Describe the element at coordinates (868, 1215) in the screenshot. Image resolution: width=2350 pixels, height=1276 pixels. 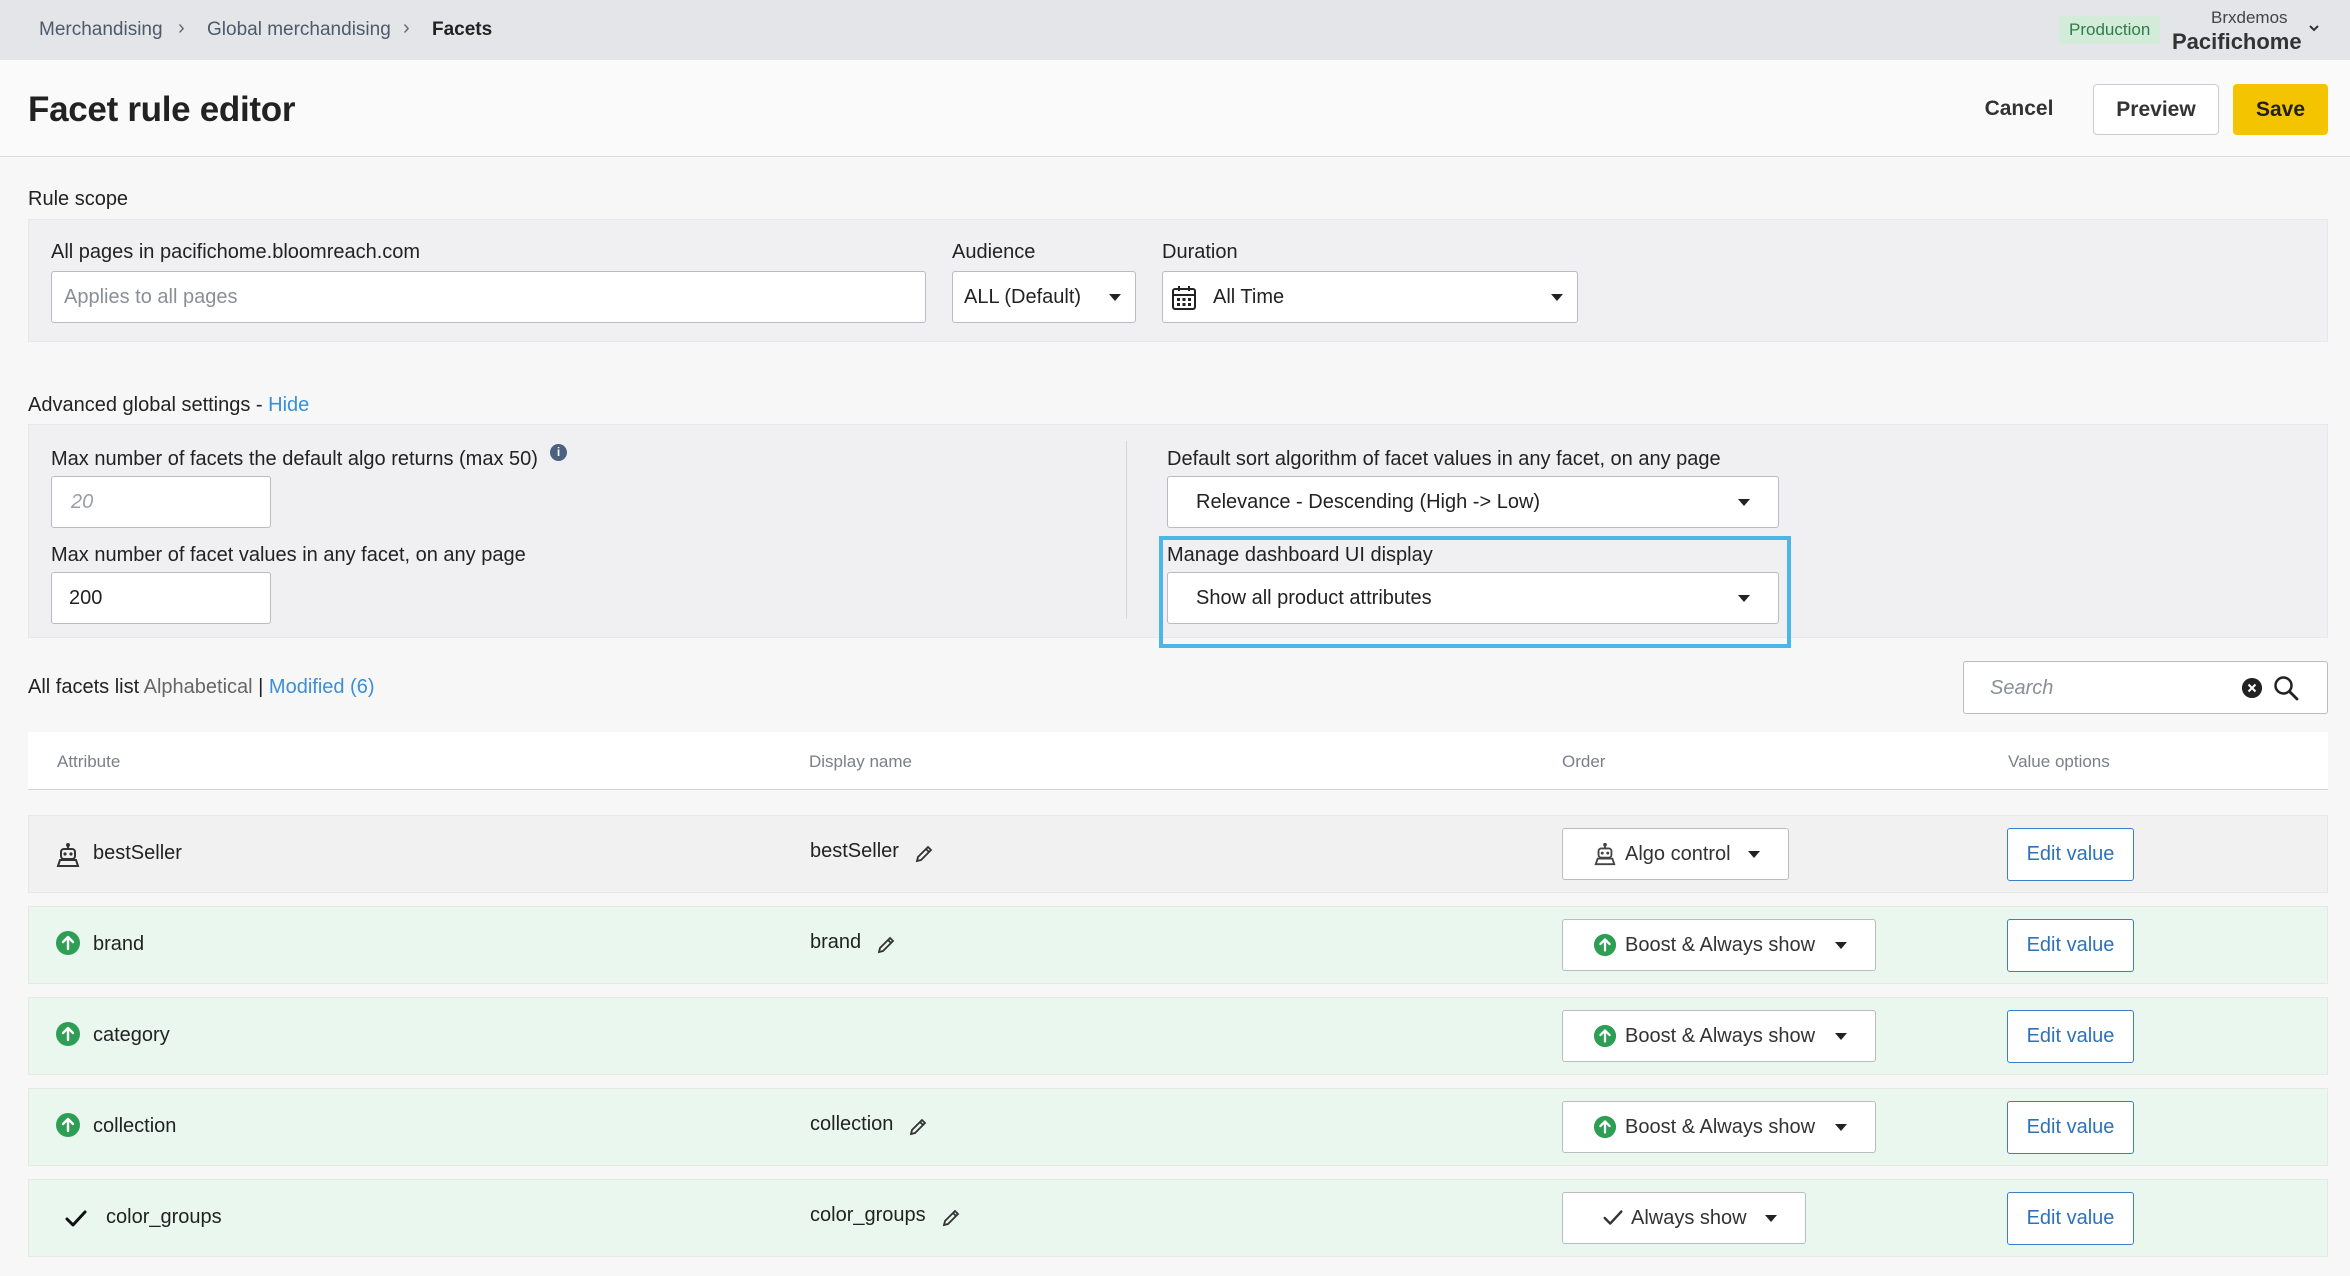
I see `display-name: color_groups` at that location.